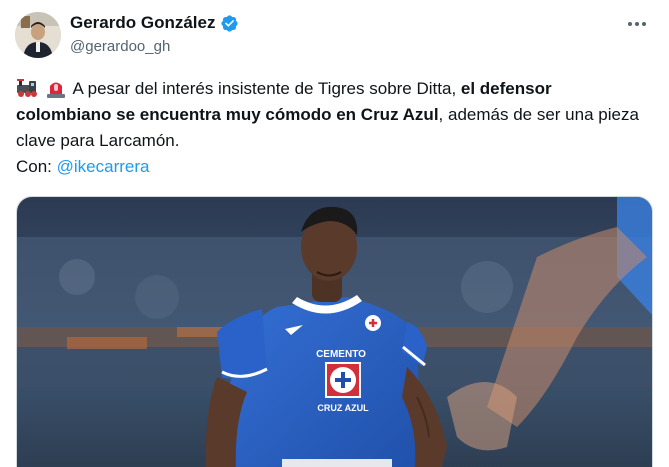 Image resolution: width=669 pixels, height=467 pixels. What do you see at coordinates (343, 408) in the screenshot?
I see `jersey-club-text: CRUZ AZUL` at bounding box center [343, 408].